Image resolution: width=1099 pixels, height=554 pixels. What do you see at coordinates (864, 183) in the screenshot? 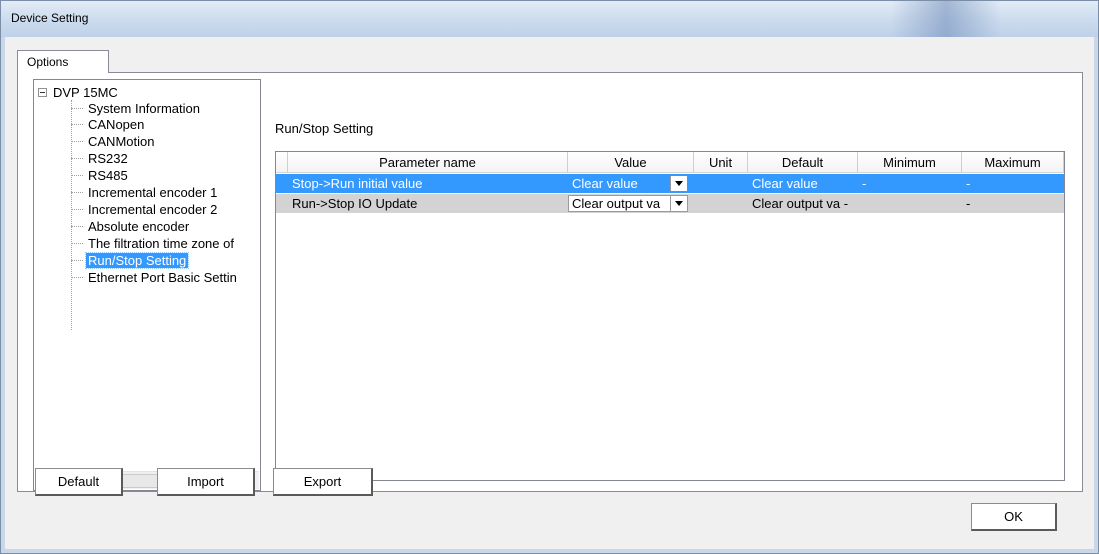
I see `cell-minimum: -` at bounding box center [864, 183].